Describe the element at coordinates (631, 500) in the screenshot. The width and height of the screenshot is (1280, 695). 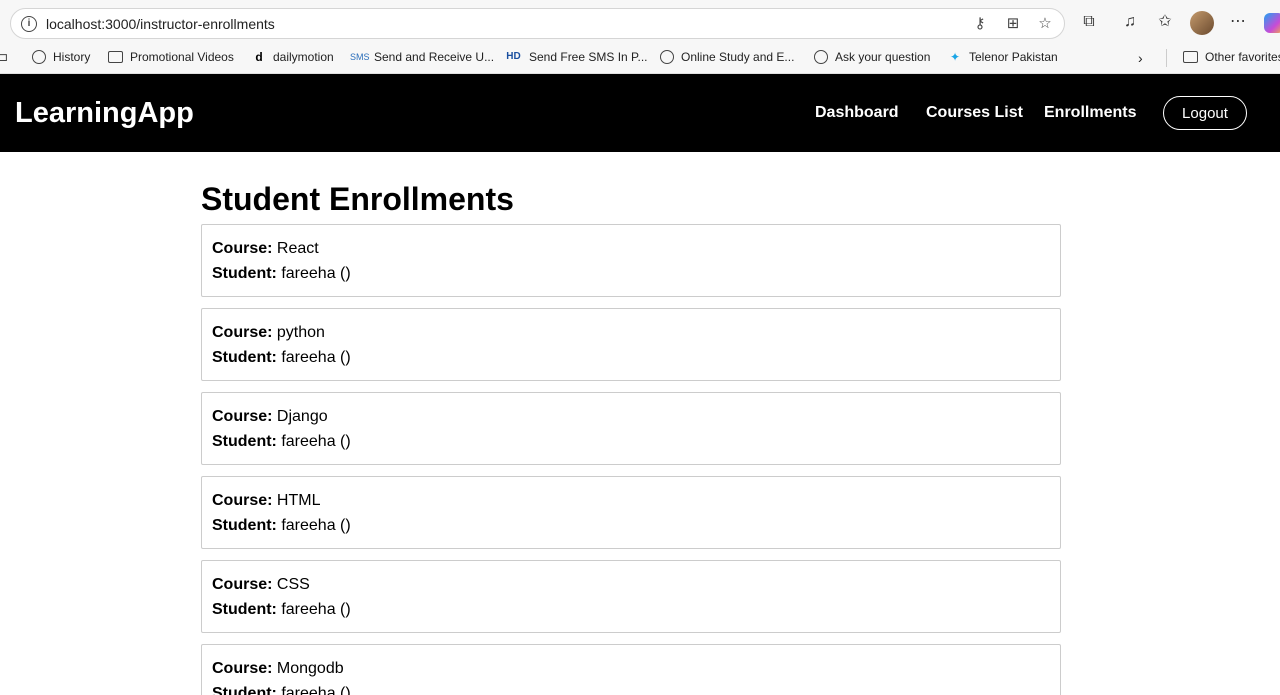
I see `course-line: Course: HTML` at that location.